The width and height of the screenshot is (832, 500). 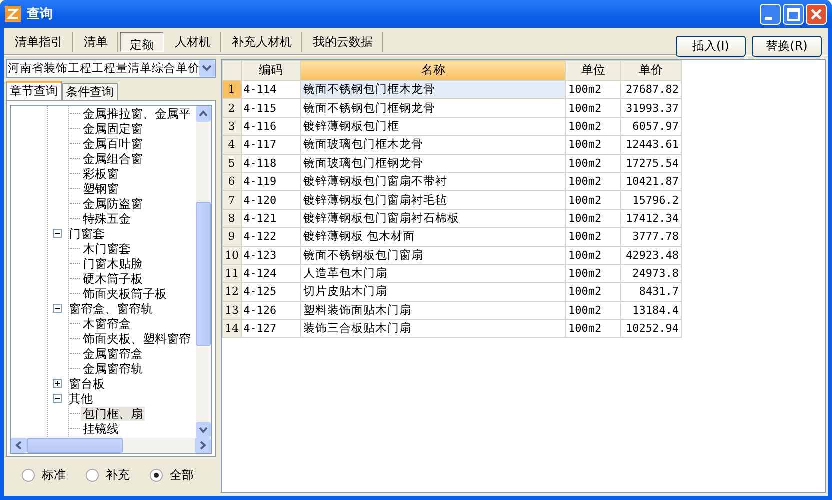 I want to click on table-cell: 镀锌薄钢板包门窗扇衬石棉板, so click(x=433, y=218).